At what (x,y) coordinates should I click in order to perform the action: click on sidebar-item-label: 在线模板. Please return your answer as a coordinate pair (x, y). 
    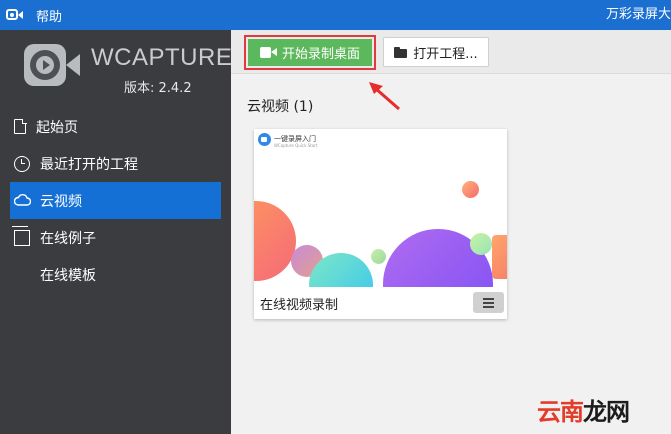
    Looking at the image, I should click on (68, 275).